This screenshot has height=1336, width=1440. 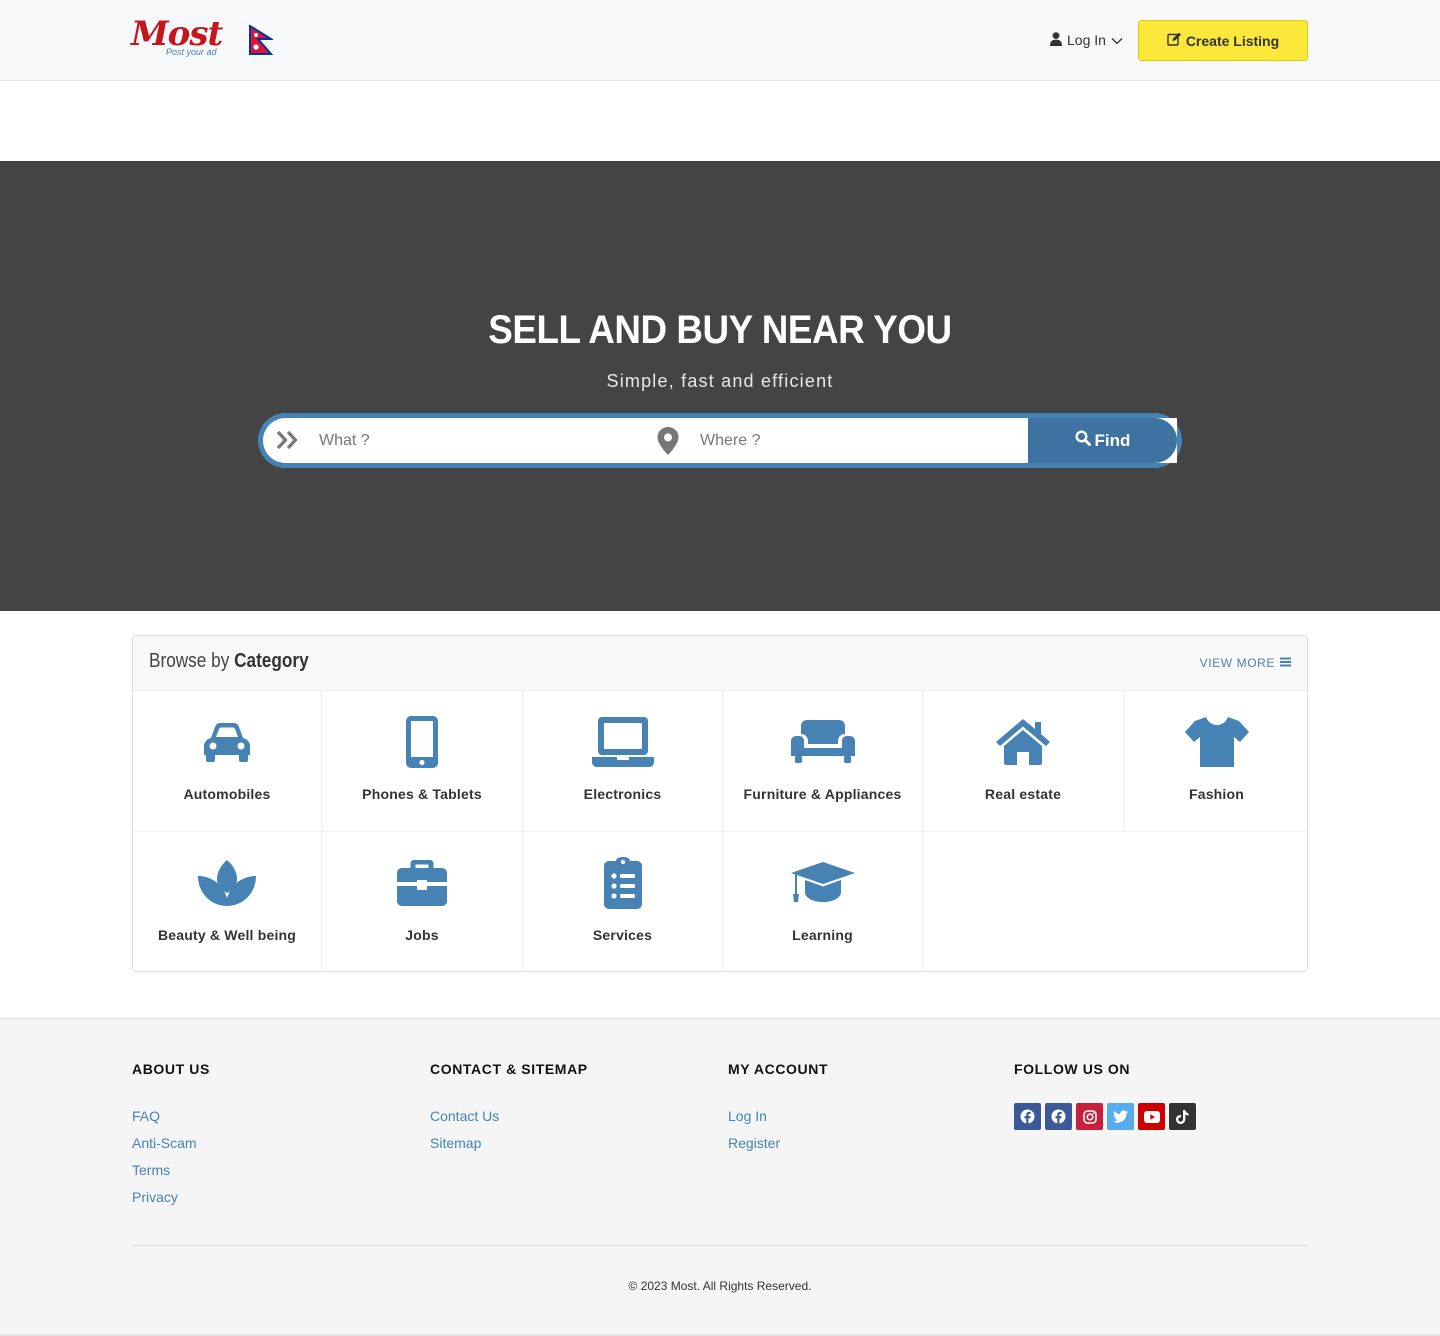 I want to click on footer-about-column: About us FAQ Anti-Scam Terms Privacy, so click(x=171, y=1133).